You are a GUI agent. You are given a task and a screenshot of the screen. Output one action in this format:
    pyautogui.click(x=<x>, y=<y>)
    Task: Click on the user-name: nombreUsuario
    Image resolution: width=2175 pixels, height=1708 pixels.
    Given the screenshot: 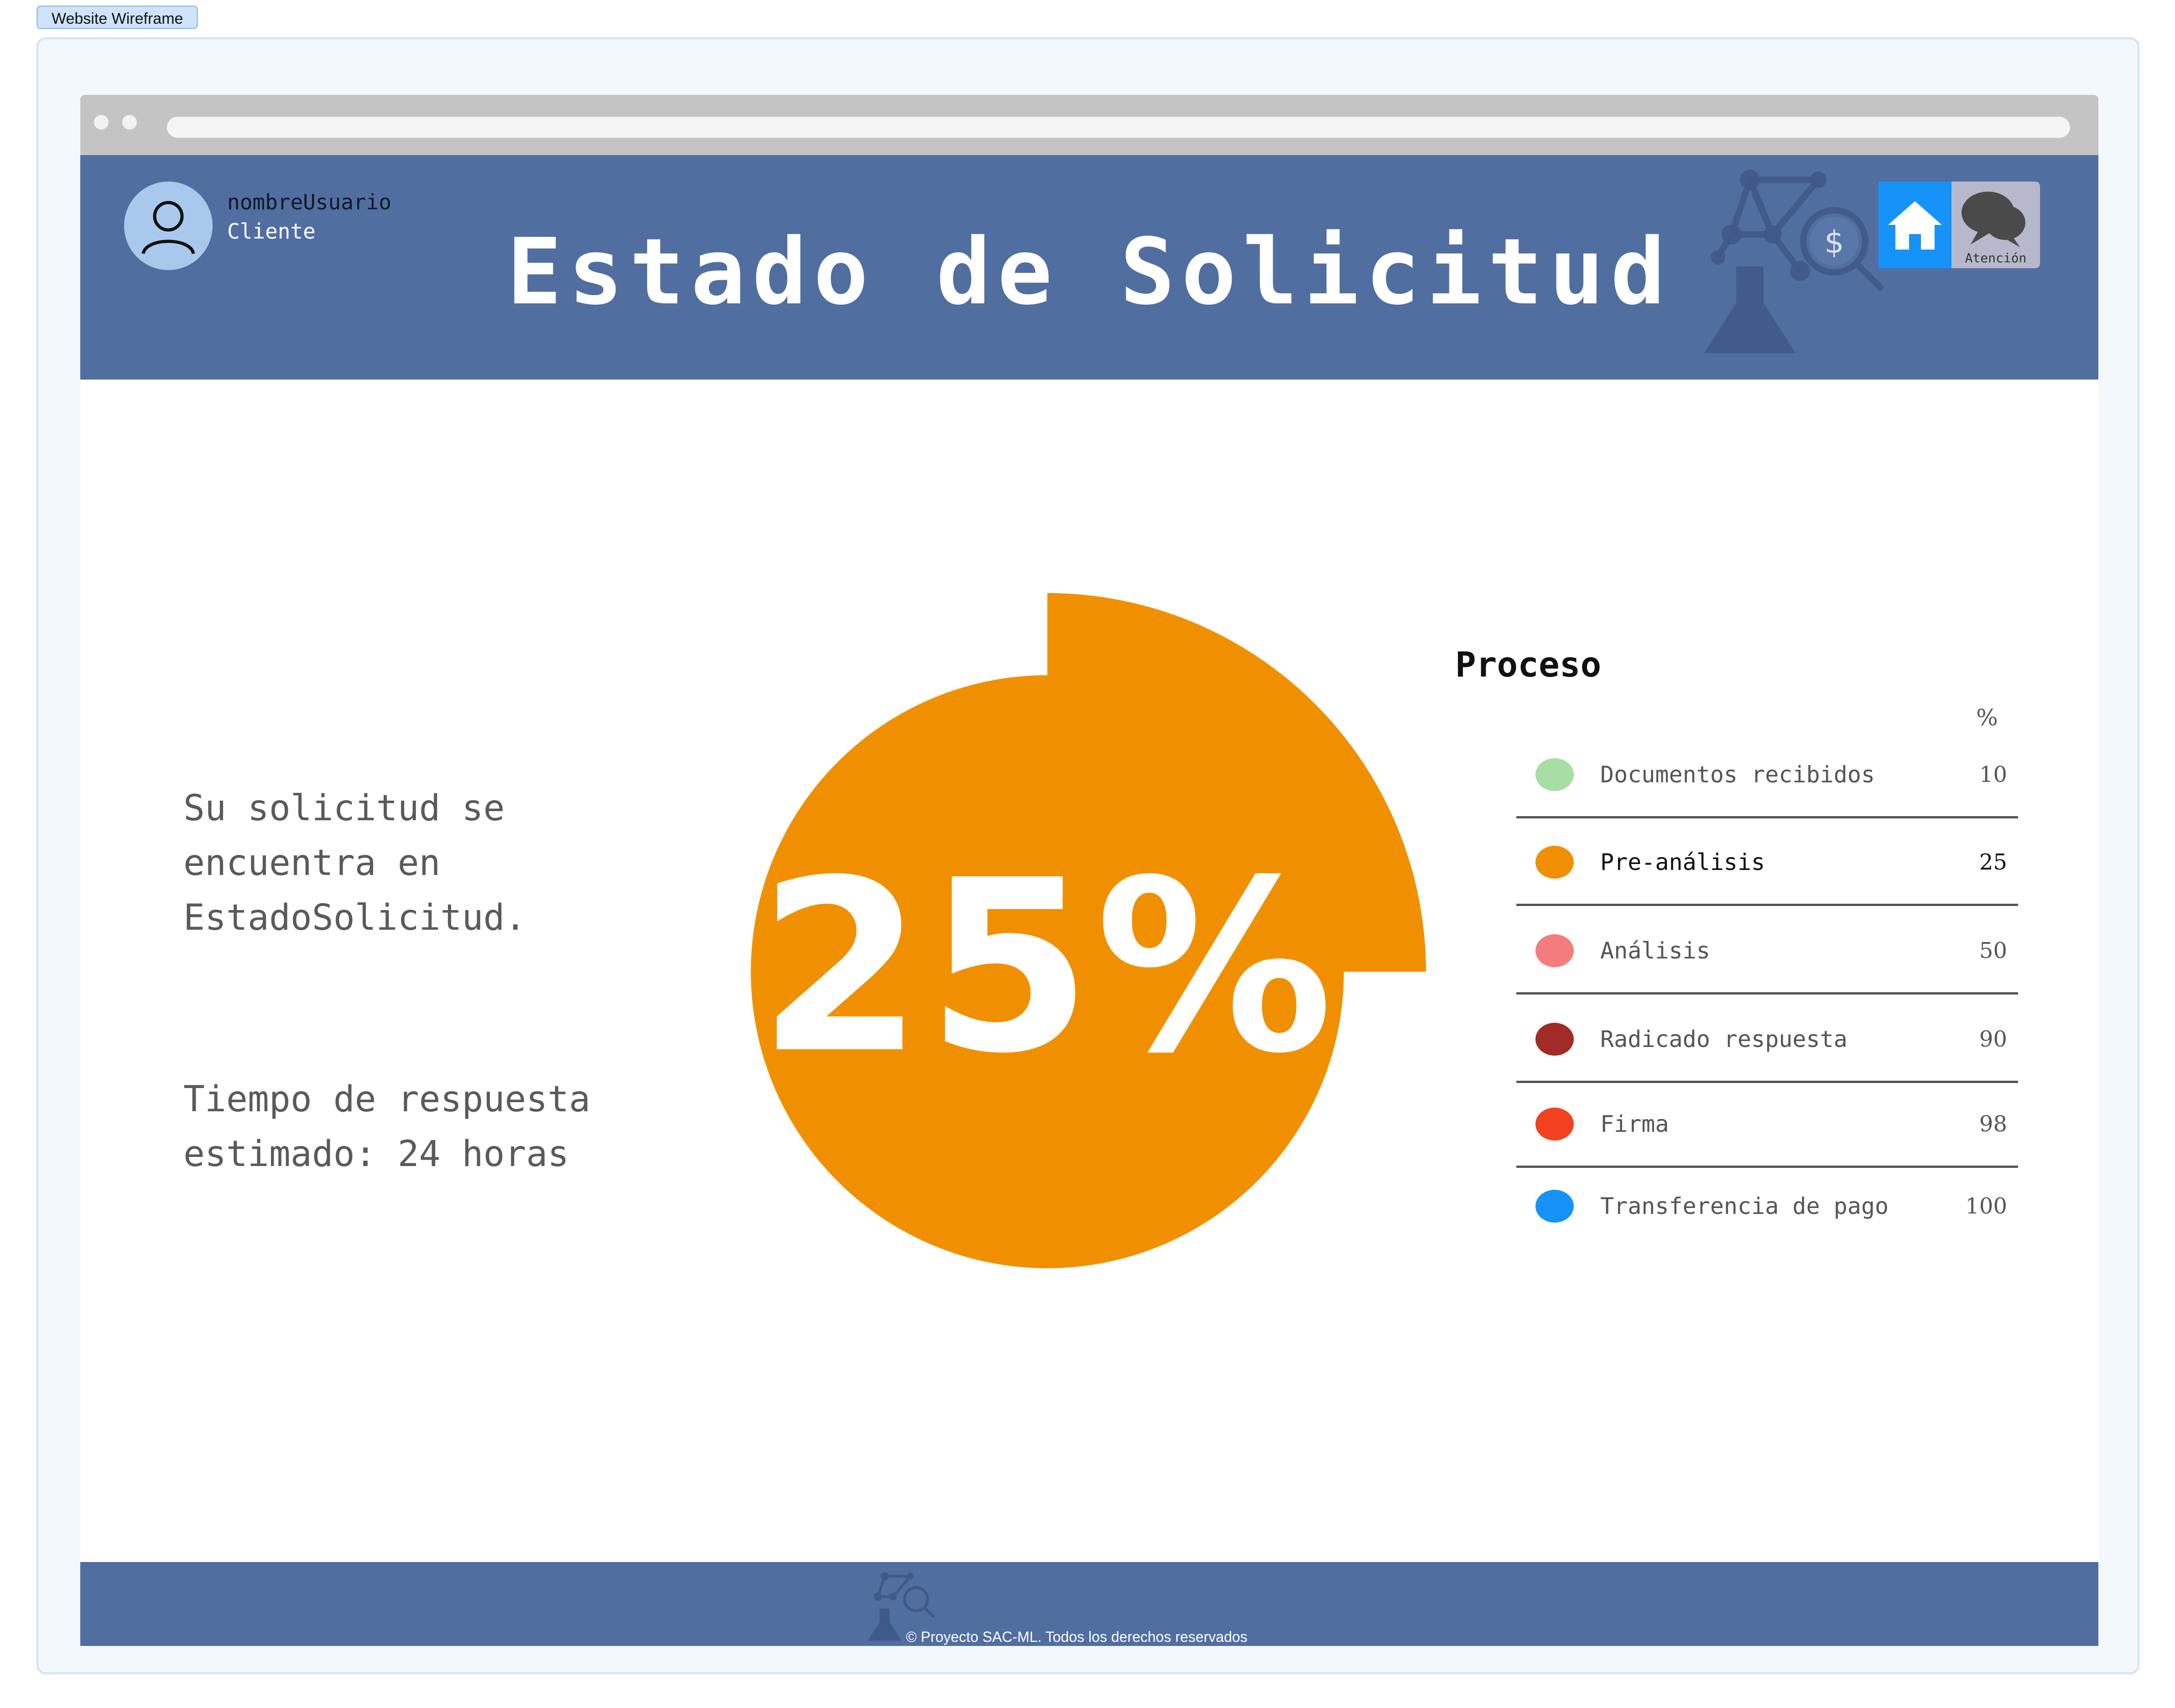 What is the action you would take?
    pyautogui.click(x=309, y=202)
    